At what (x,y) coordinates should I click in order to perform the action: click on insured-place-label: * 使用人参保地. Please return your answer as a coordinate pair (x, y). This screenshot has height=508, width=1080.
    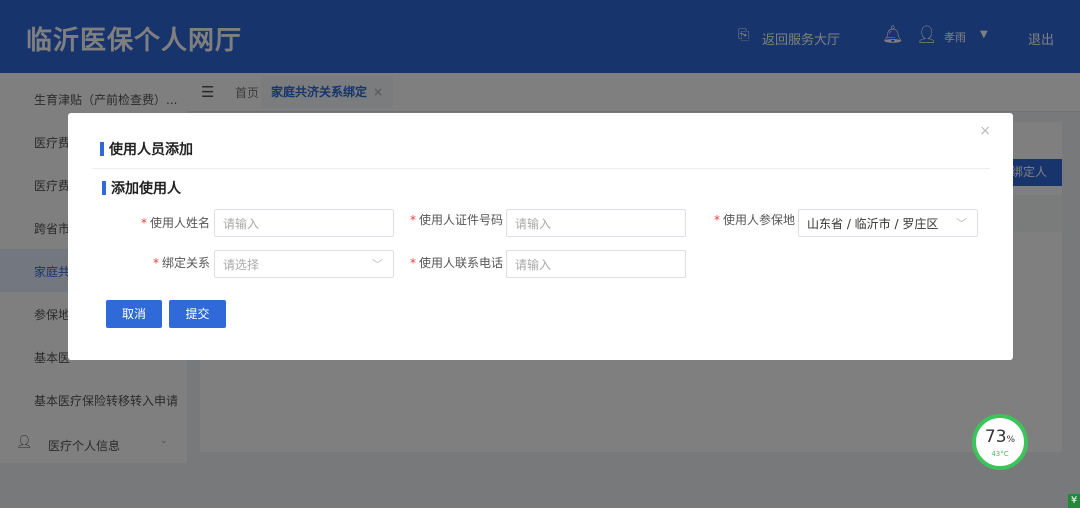
    Looking at the image, I should click on (754, 220).